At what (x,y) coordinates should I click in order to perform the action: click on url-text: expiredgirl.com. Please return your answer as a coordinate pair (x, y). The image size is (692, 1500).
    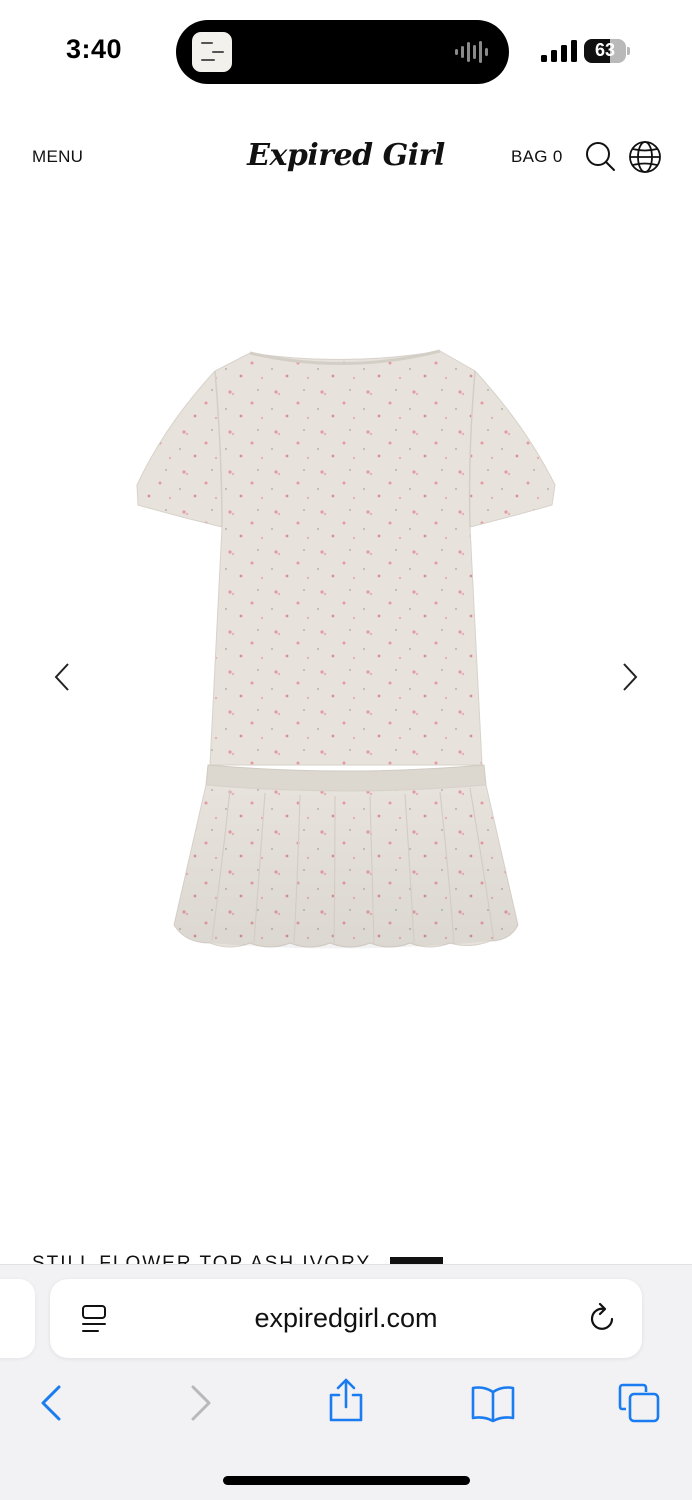
    Looking at the image, I should click on (346, 1318).